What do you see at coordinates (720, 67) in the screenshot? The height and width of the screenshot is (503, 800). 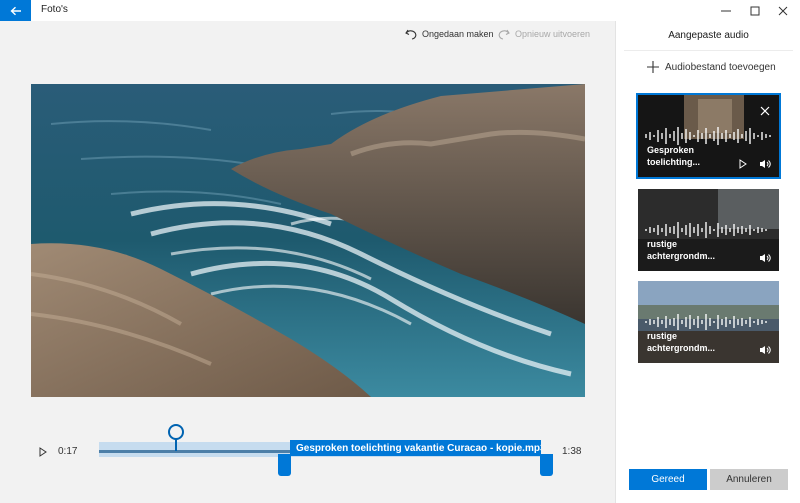 I see `add-audio-label: Audiobestand toevoegen` at bounding box center [720, 67].